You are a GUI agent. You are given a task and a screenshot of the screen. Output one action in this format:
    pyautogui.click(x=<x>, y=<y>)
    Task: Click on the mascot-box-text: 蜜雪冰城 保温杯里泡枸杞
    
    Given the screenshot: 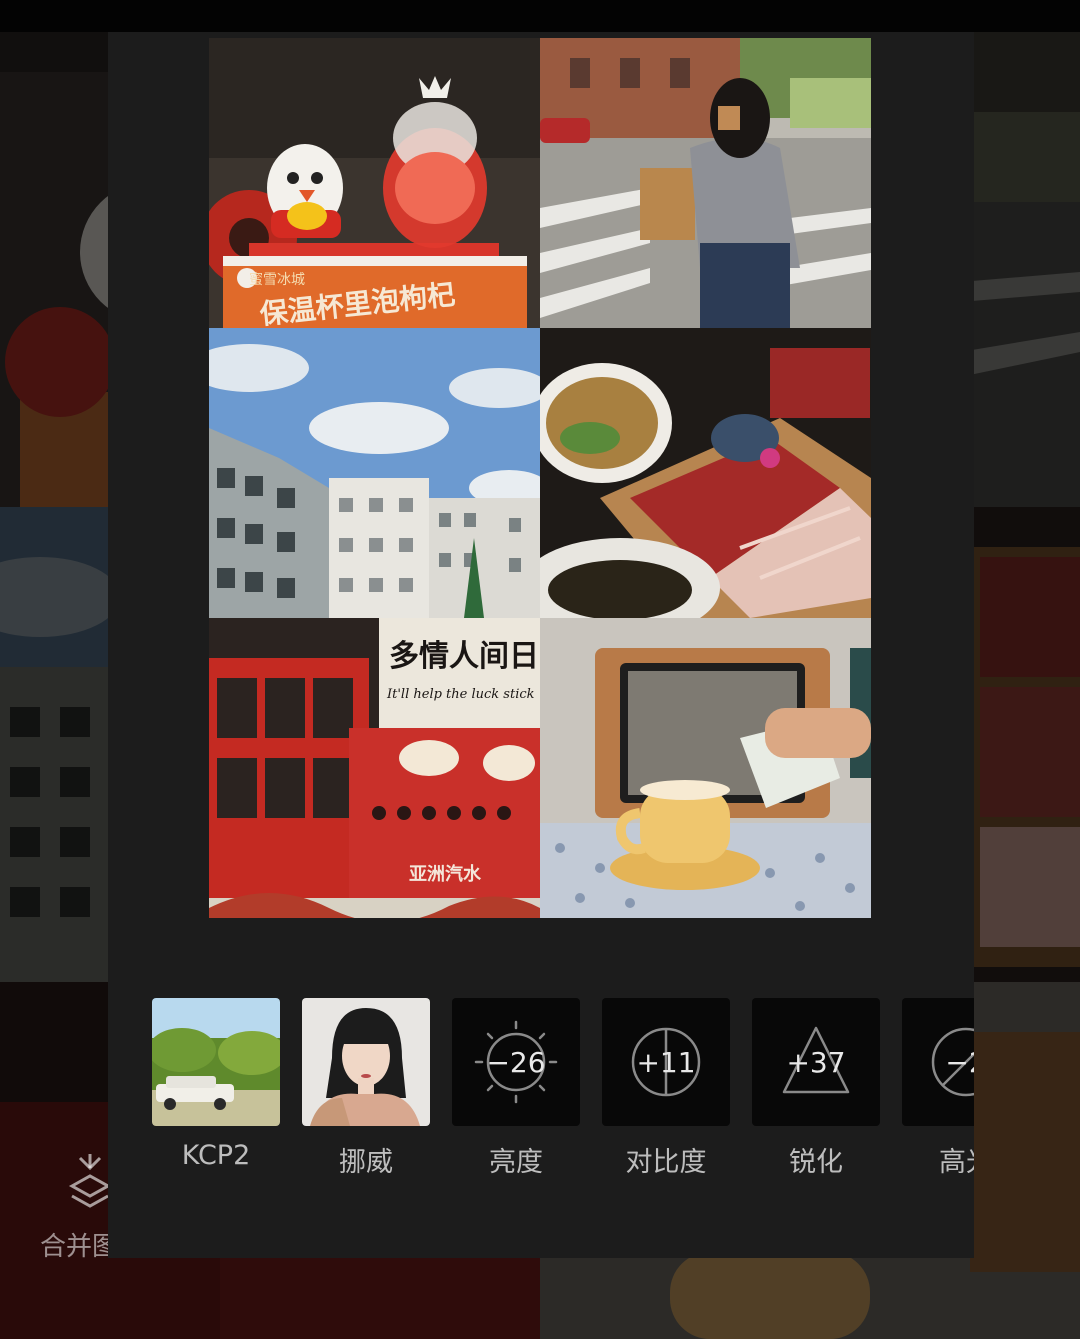 What is the action you would take?
    pyautogui.click(x=353, y=300)
    